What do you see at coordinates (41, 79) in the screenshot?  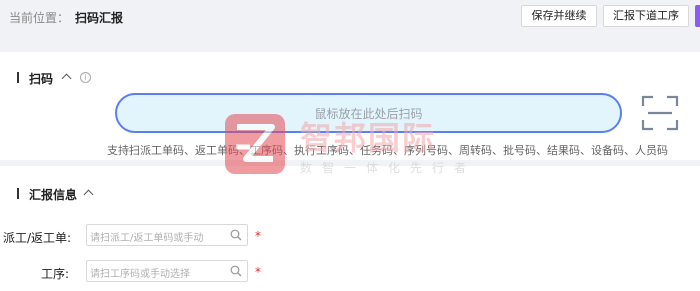 I see `scan-section-title: 扫码` at bounding box center [41, 79].